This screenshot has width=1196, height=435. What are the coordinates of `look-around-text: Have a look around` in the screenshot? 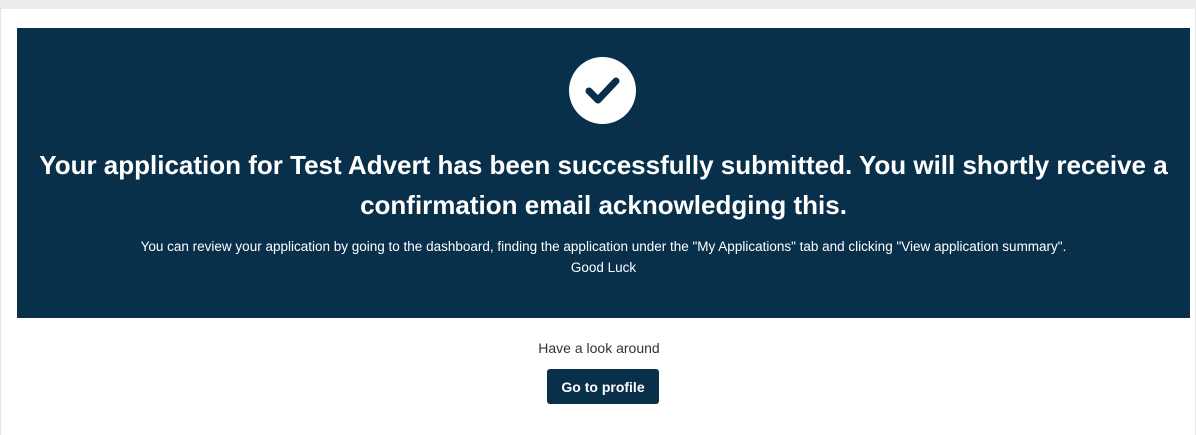 It's located at (599, 348).